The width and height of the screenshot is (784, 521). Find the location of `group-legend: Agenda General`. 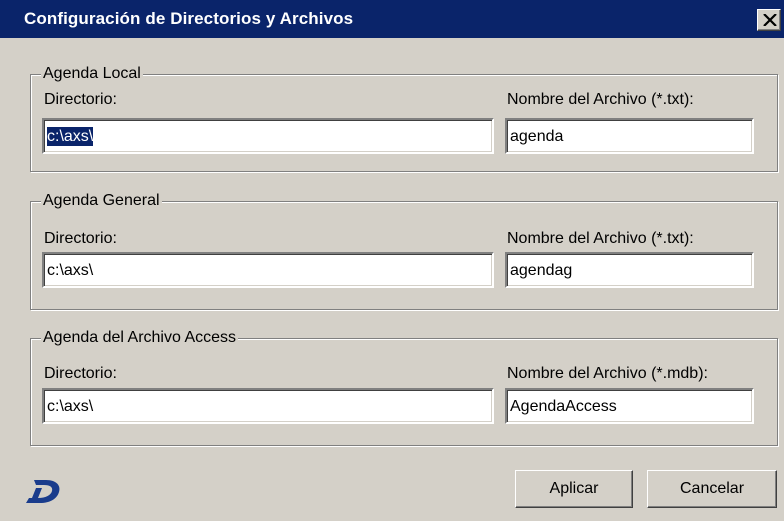

group-legend: Agenda General is located at coordinates (101, 201).